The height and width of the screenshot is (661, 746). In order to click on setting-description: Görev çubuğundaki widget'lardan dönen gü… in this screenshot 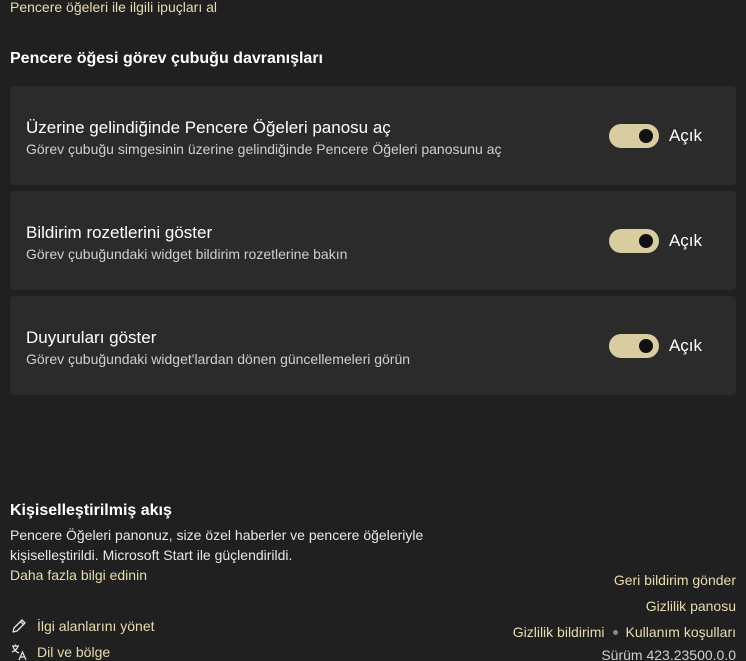, I will do `click(218, 359)`.